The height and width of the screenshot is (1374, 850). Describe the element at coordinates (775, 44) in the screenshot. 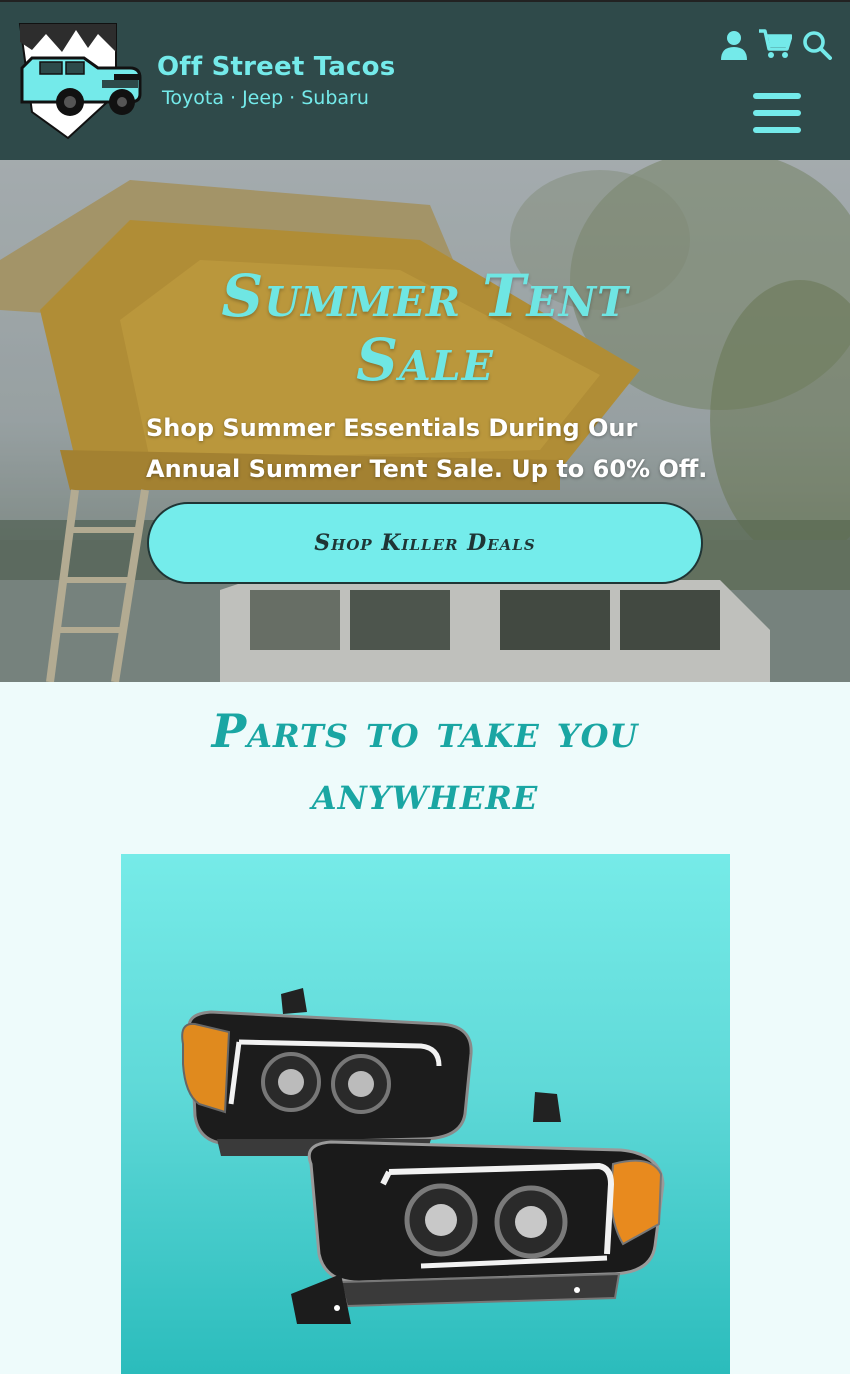

I see `cart-icon` at that location.